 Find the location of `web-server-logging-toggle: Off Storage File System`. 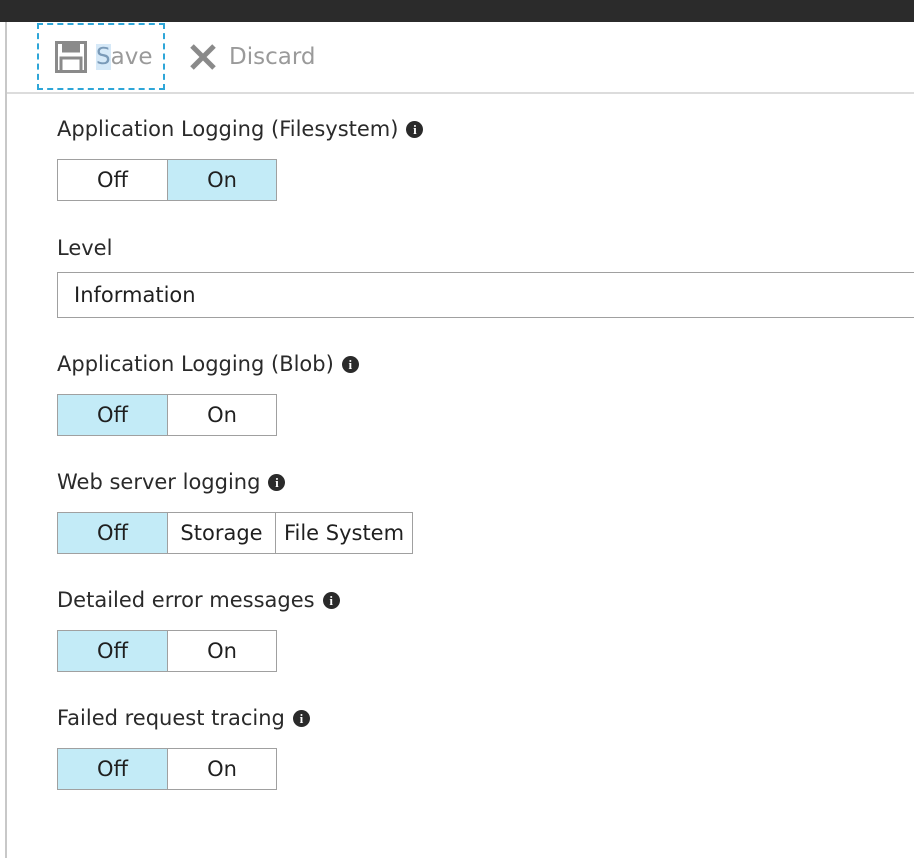

web-server-logging-toggle: Off Storage File System is located at coordinates (235, 533).